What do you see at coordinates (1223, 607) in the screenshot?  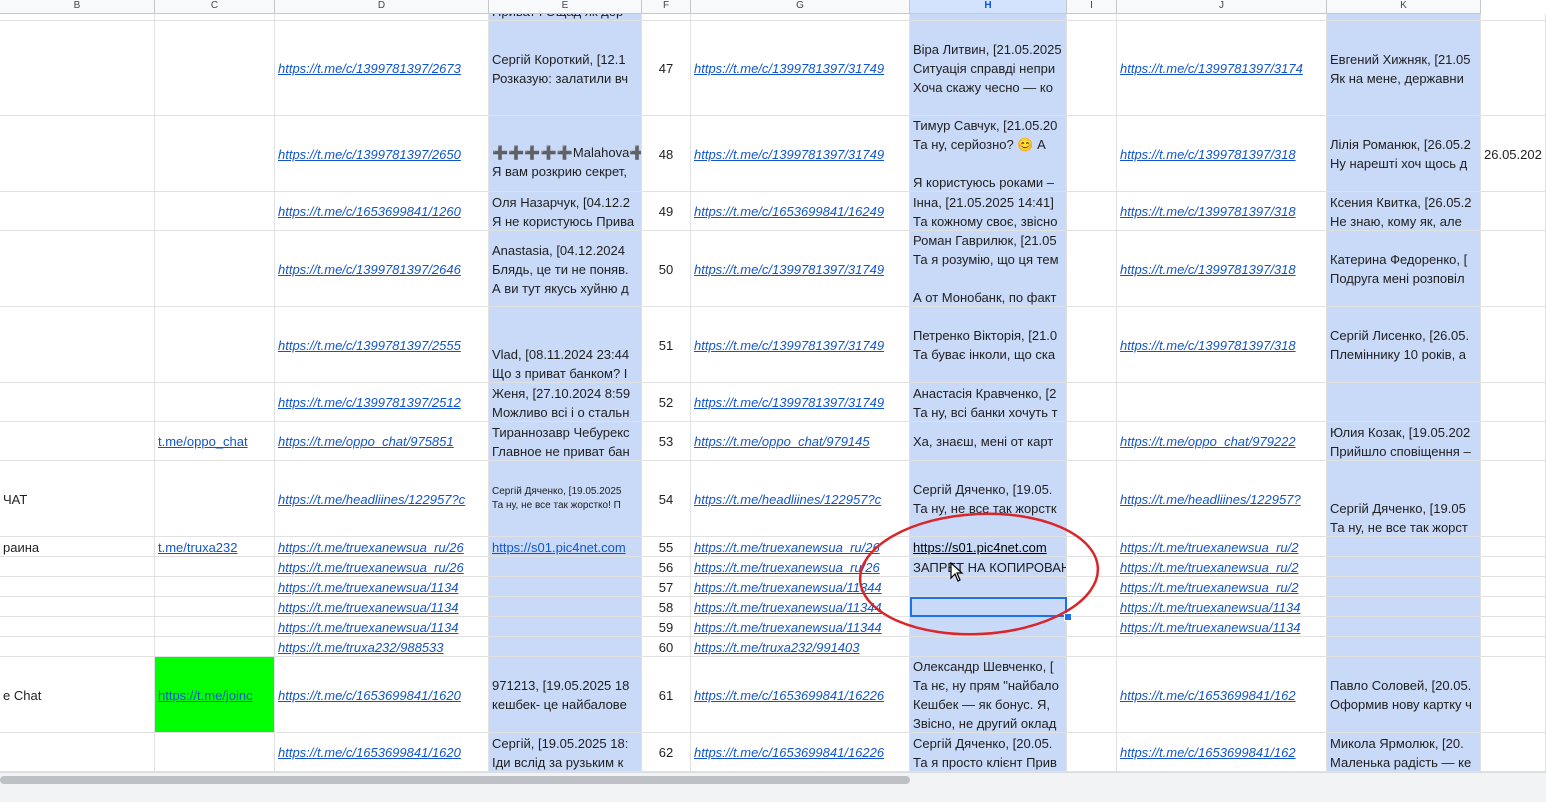 I see `cell-link: https://t.me/truexanewsua/1134` at bounding box center [1223, 607].